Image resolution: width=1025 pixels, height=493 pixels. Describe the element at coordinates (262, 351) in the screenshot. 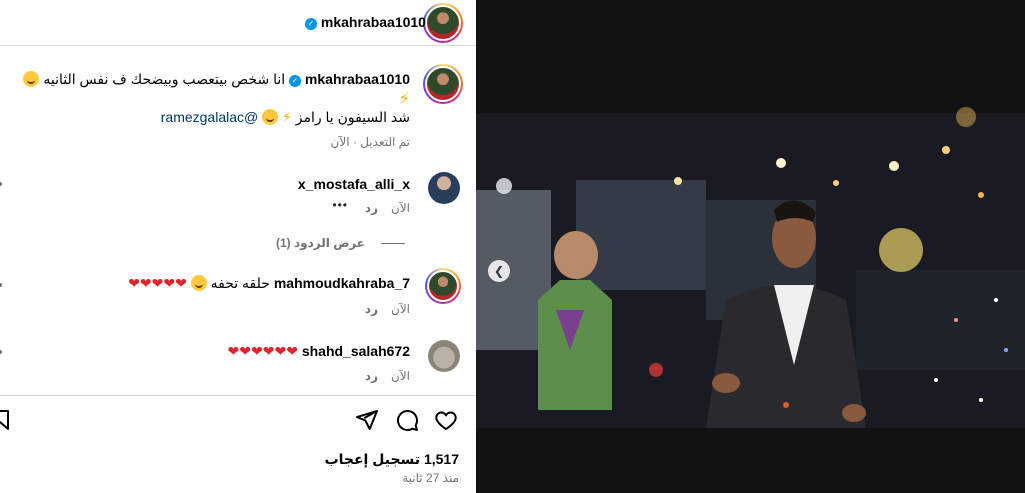

I see `heart-emojis: ❤❤❤❤❤❤` at that location.